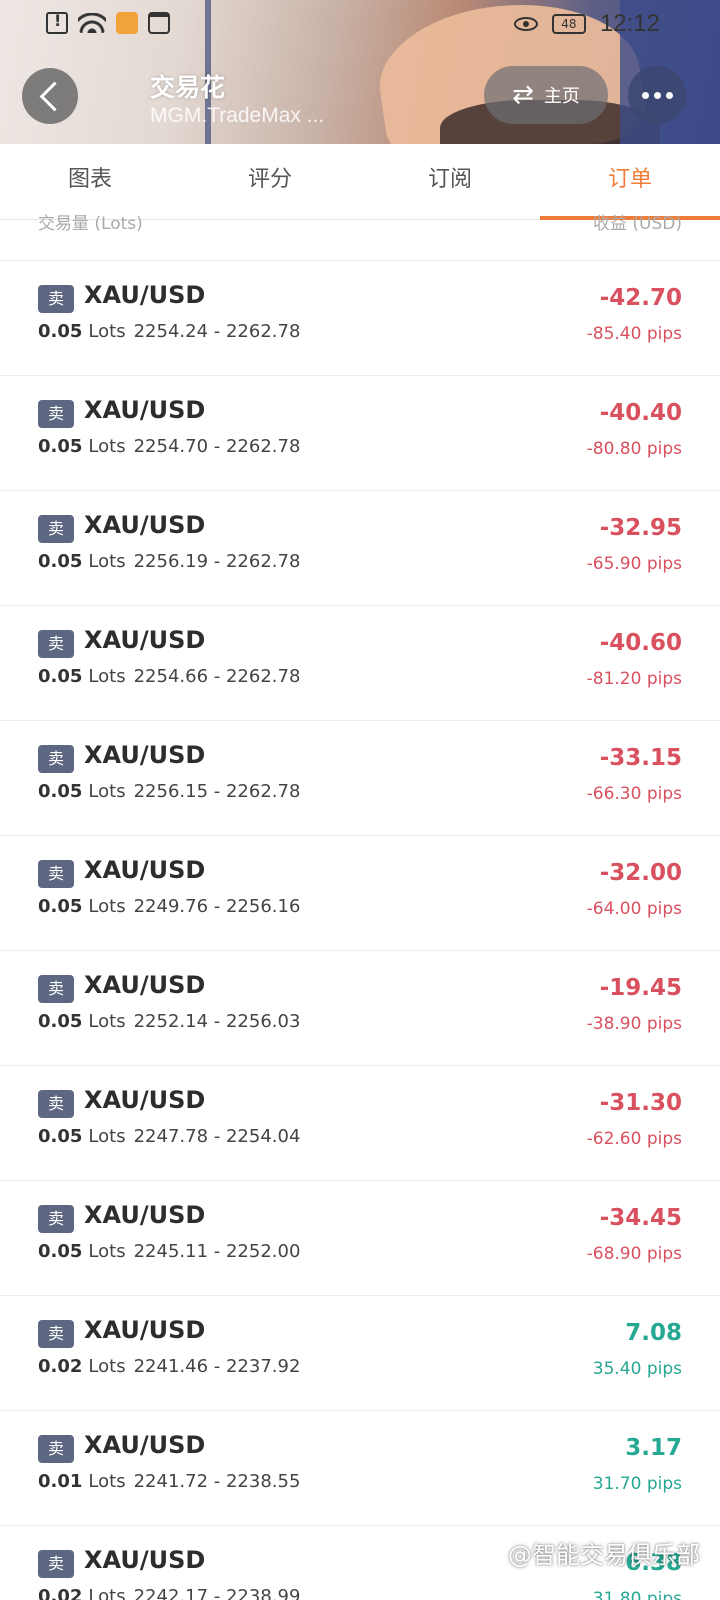 This screenshot has width=720, height=1600. Describe the element at coordinates (546, 95) in the screenshot. I see `home-button: ⇄ 主页` at that location.